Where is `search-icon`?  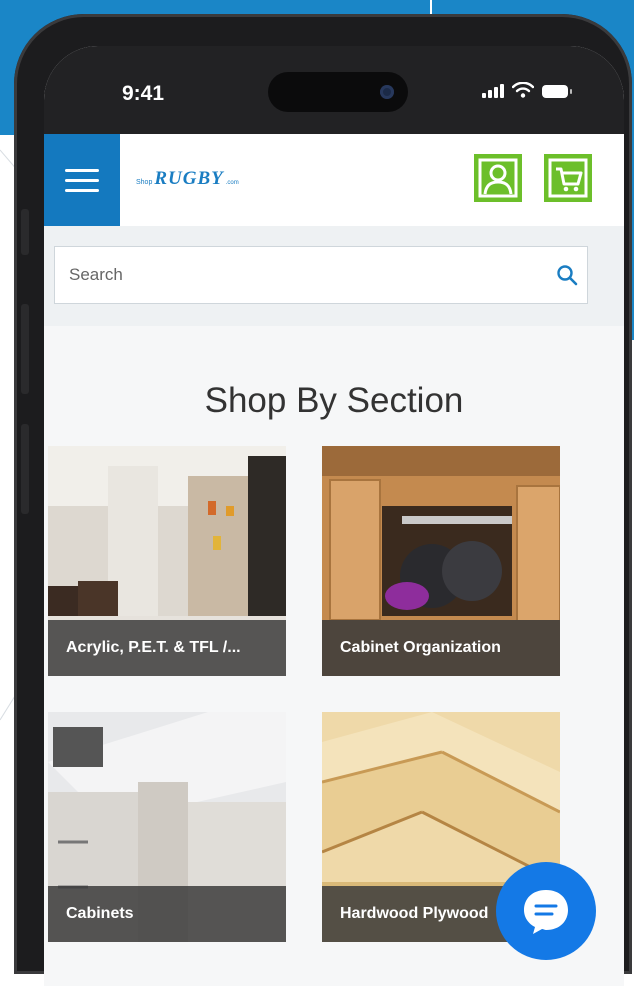
search-icon is located at coordinates (567, 275).